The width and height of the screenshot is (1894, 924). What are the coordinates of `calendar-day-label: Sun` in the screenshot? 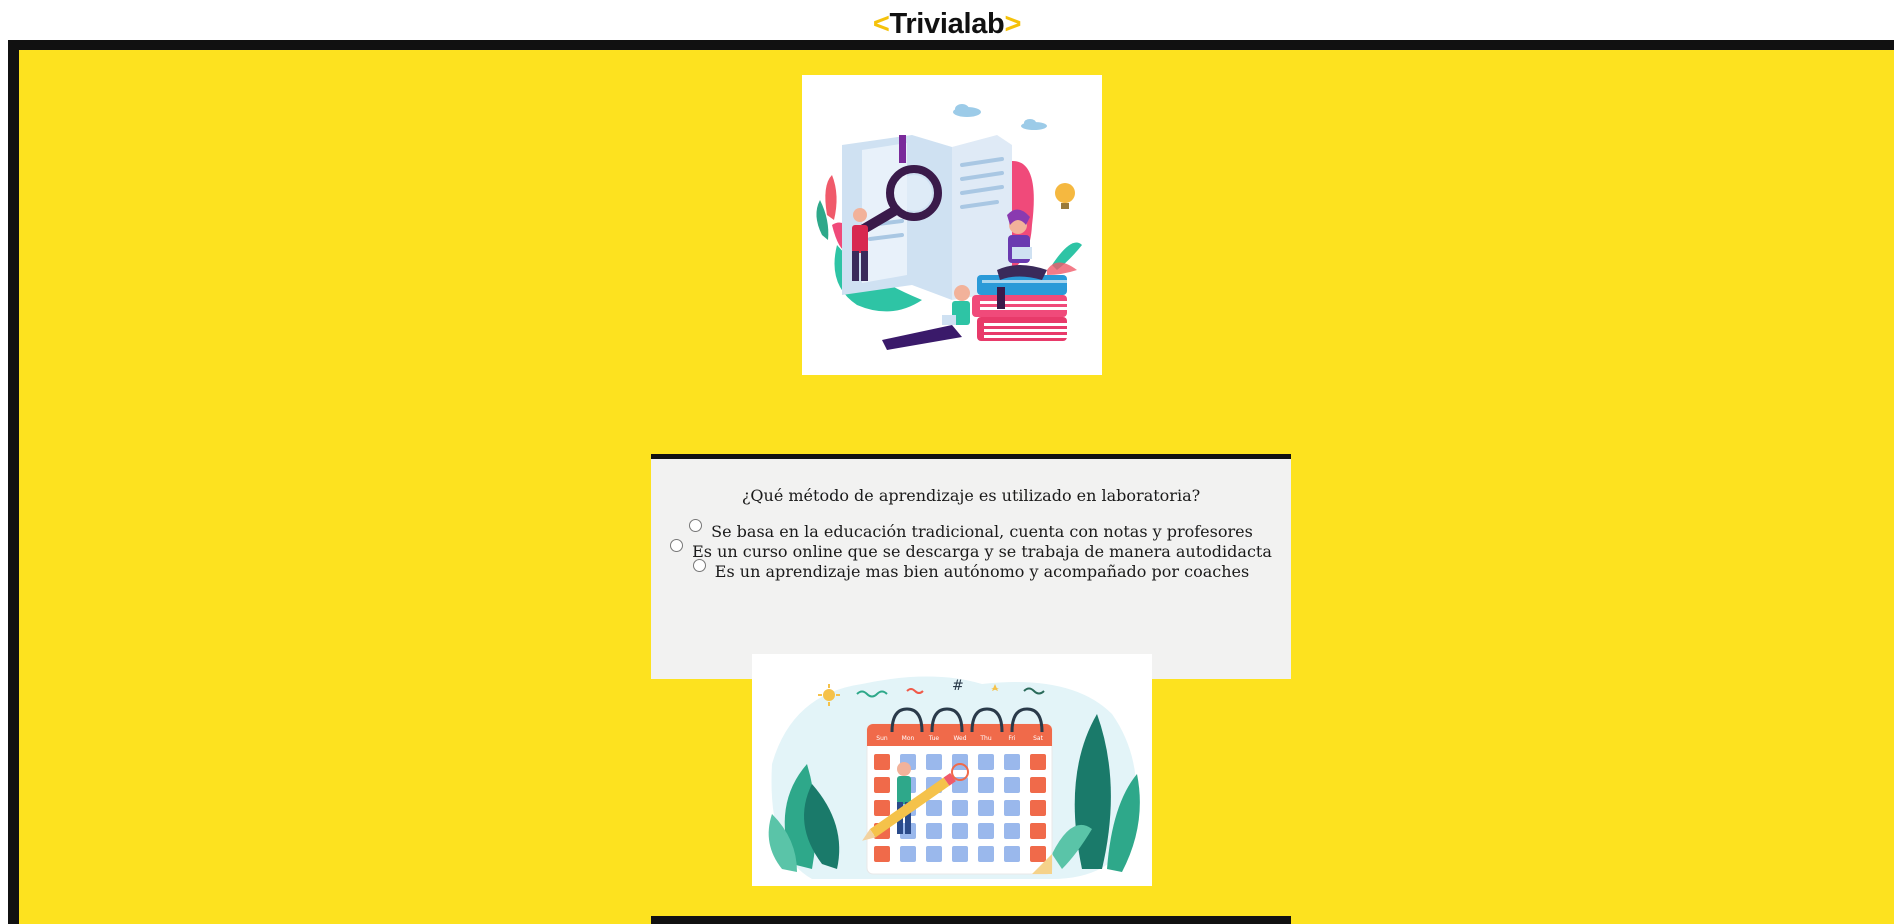 It's located at (882, 738).